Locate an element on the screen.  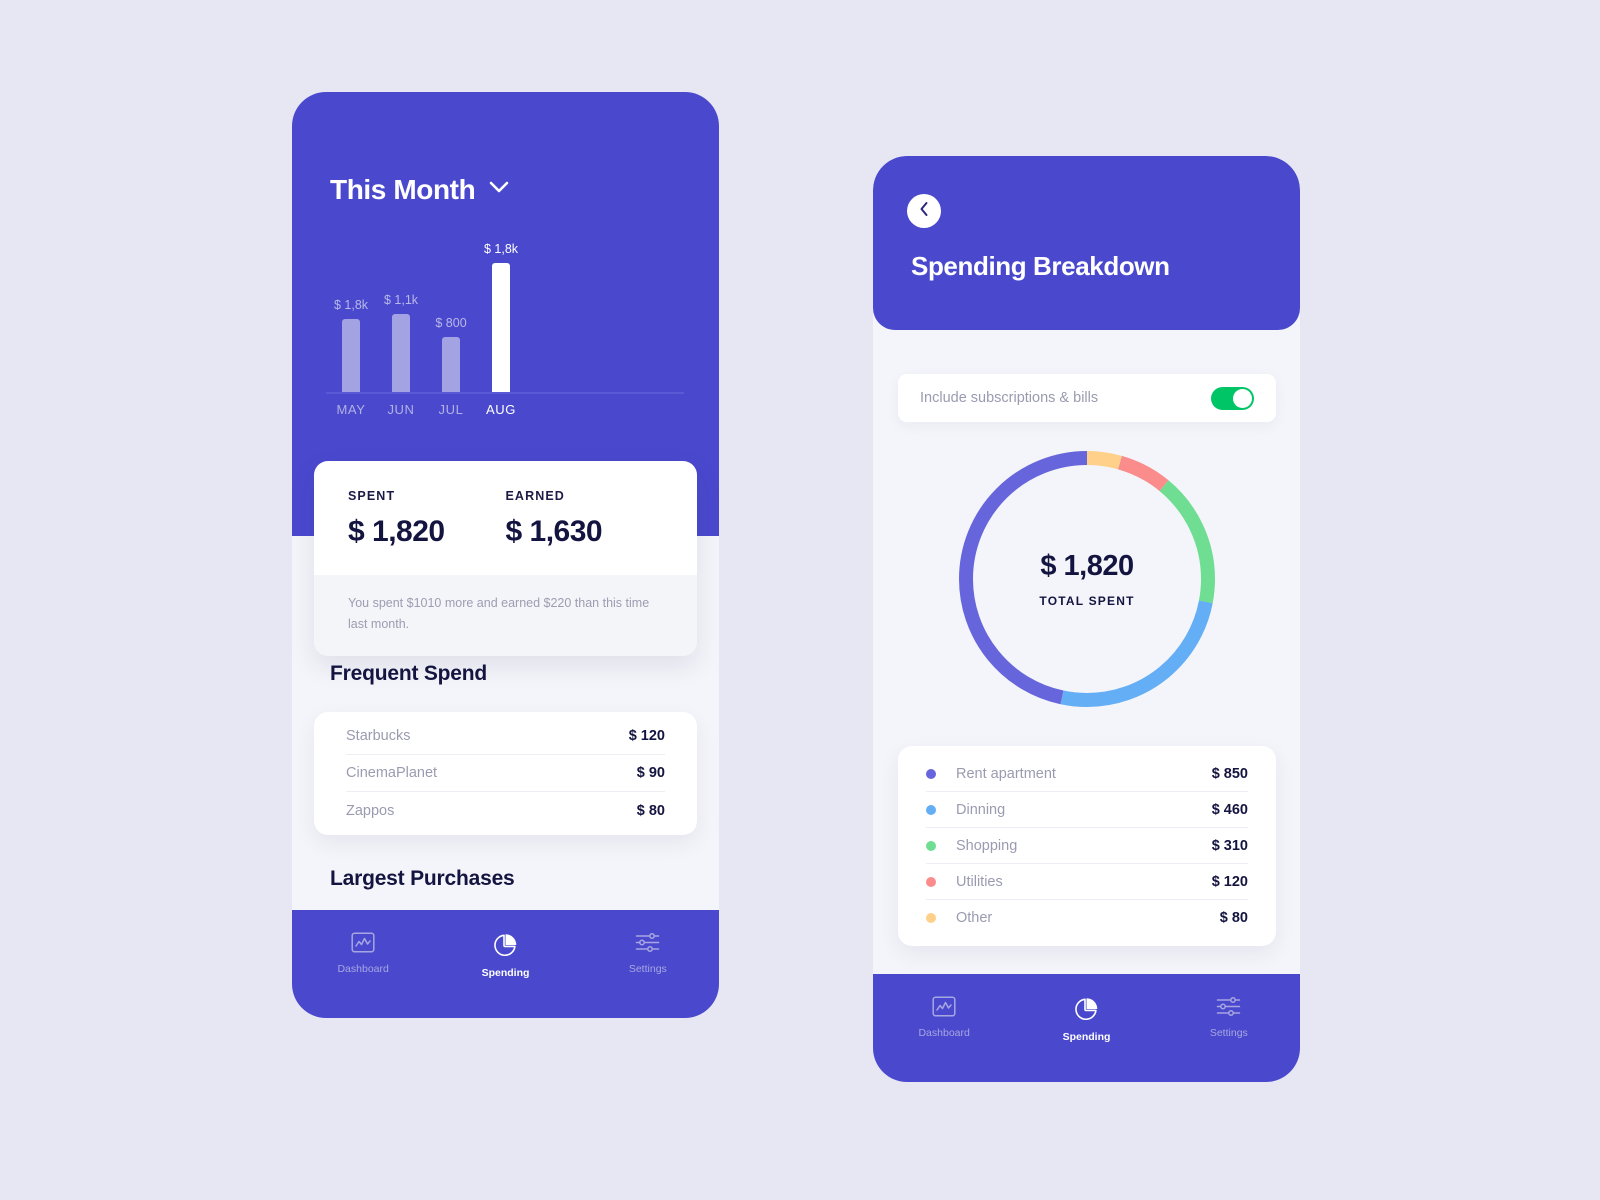
summary-spent-label: SPENT is located at coordinates (372, 496).